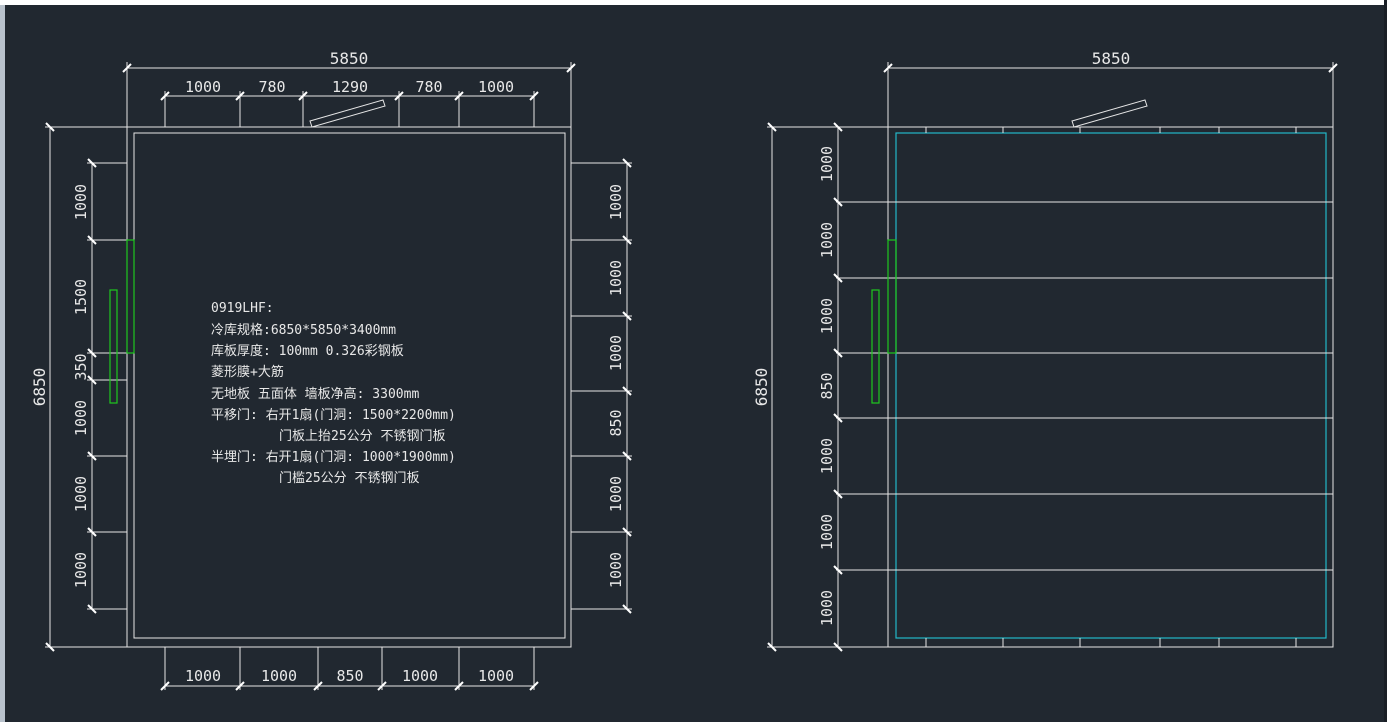 This screenshot has width=1387, height=722. I want to click on spec-line-5: 无地板 五面体 墙板净高: 3300mm, so click(315, 394).